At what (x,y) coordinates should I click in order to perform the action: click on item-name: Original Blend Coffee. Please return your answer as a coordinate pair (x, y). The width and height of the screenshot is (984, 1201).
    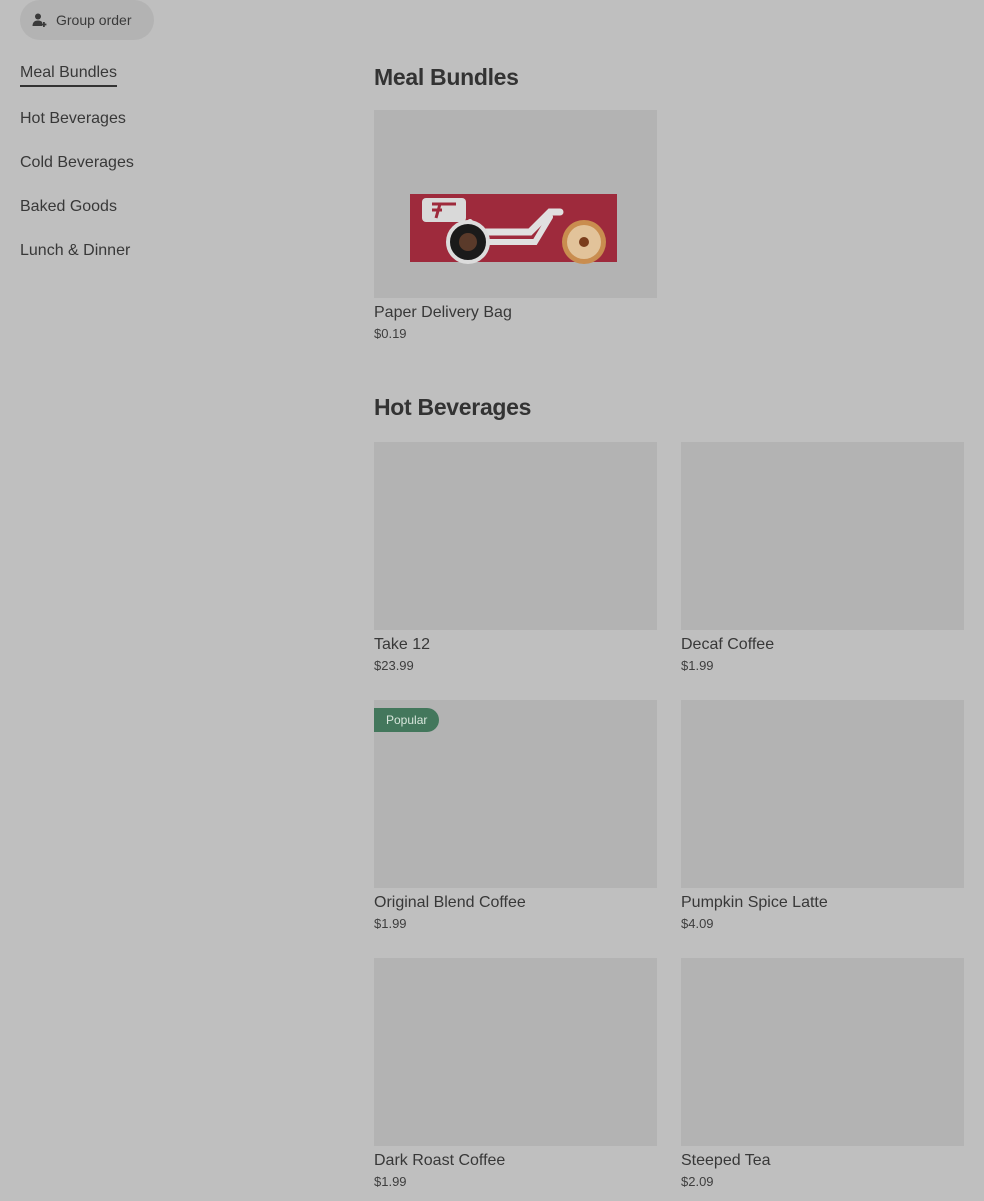
    Looking at the image, I should click on (450, 902).